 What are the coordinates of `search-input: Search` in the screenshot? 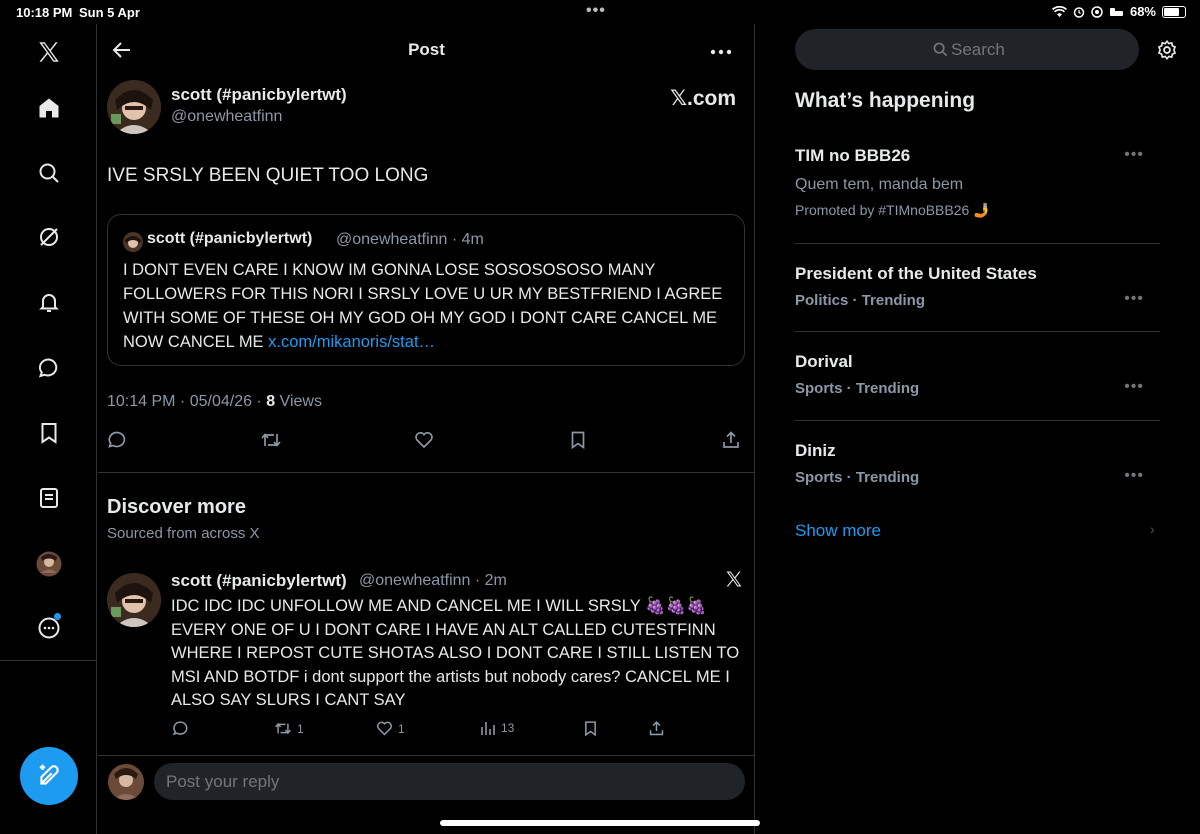 It's located at (967, 49).